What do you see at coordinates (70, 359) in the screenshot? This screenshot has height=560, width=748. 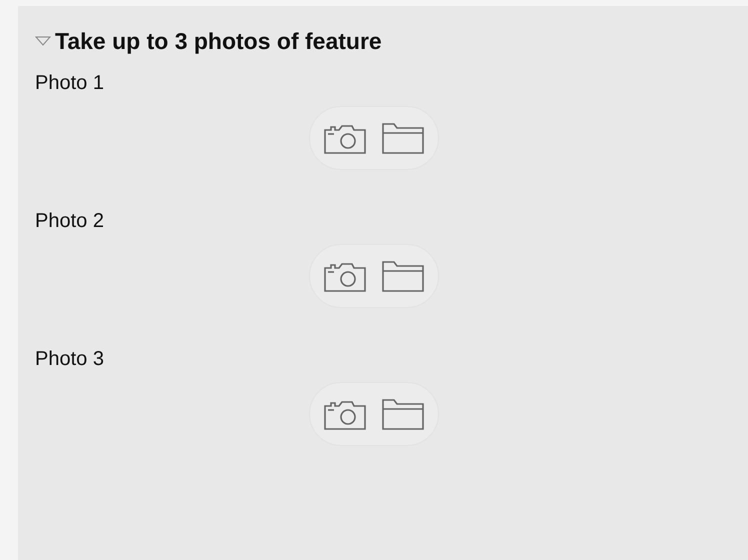 I see `photo-label: Photo 3` at bounding box center [70, 359].